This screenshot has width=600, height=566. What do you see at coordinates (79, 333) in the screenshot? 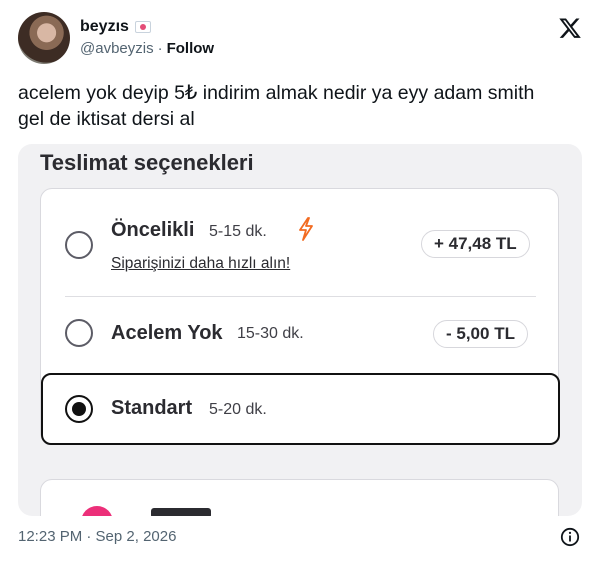
I see `radio-acelem-yok` at bounding box center [79, 333].